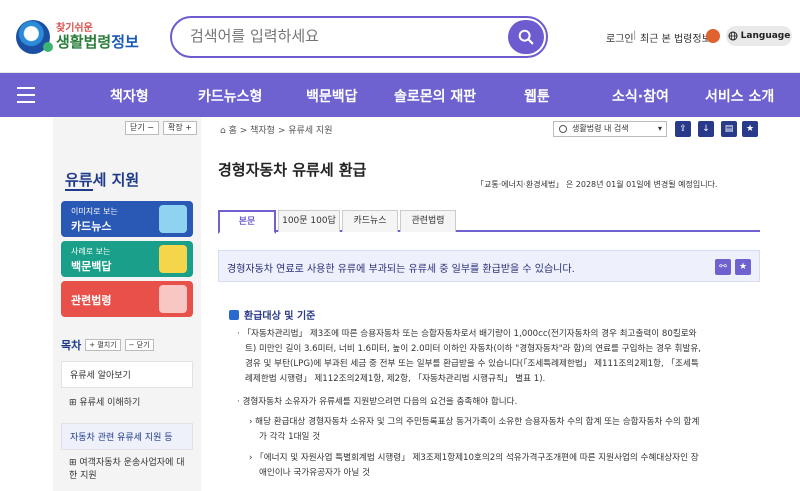 The image size is (800, 491). Describe the element at coordinates (127, 401) in the screenshot. I see `toc-item: ⊞ 유류세 이해하기` at that location.